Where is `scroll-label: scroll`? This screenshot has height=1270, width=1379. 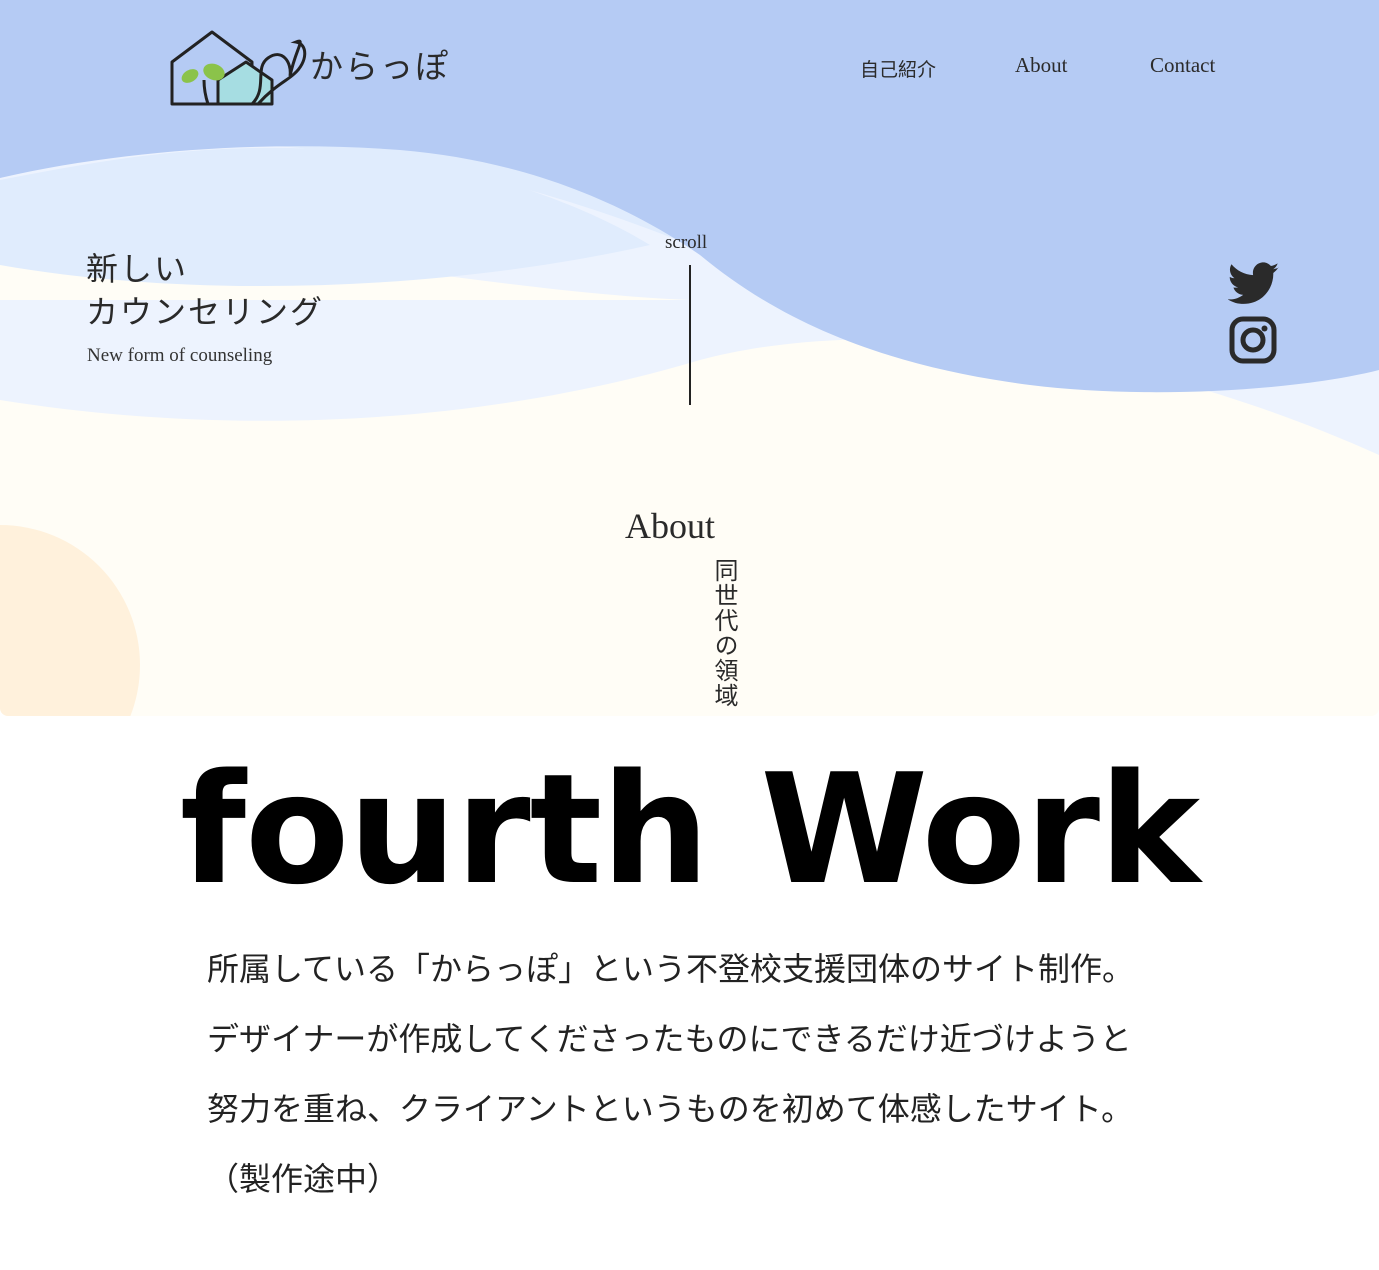 scroll-label: scroll is located at coordinates (686, 242).